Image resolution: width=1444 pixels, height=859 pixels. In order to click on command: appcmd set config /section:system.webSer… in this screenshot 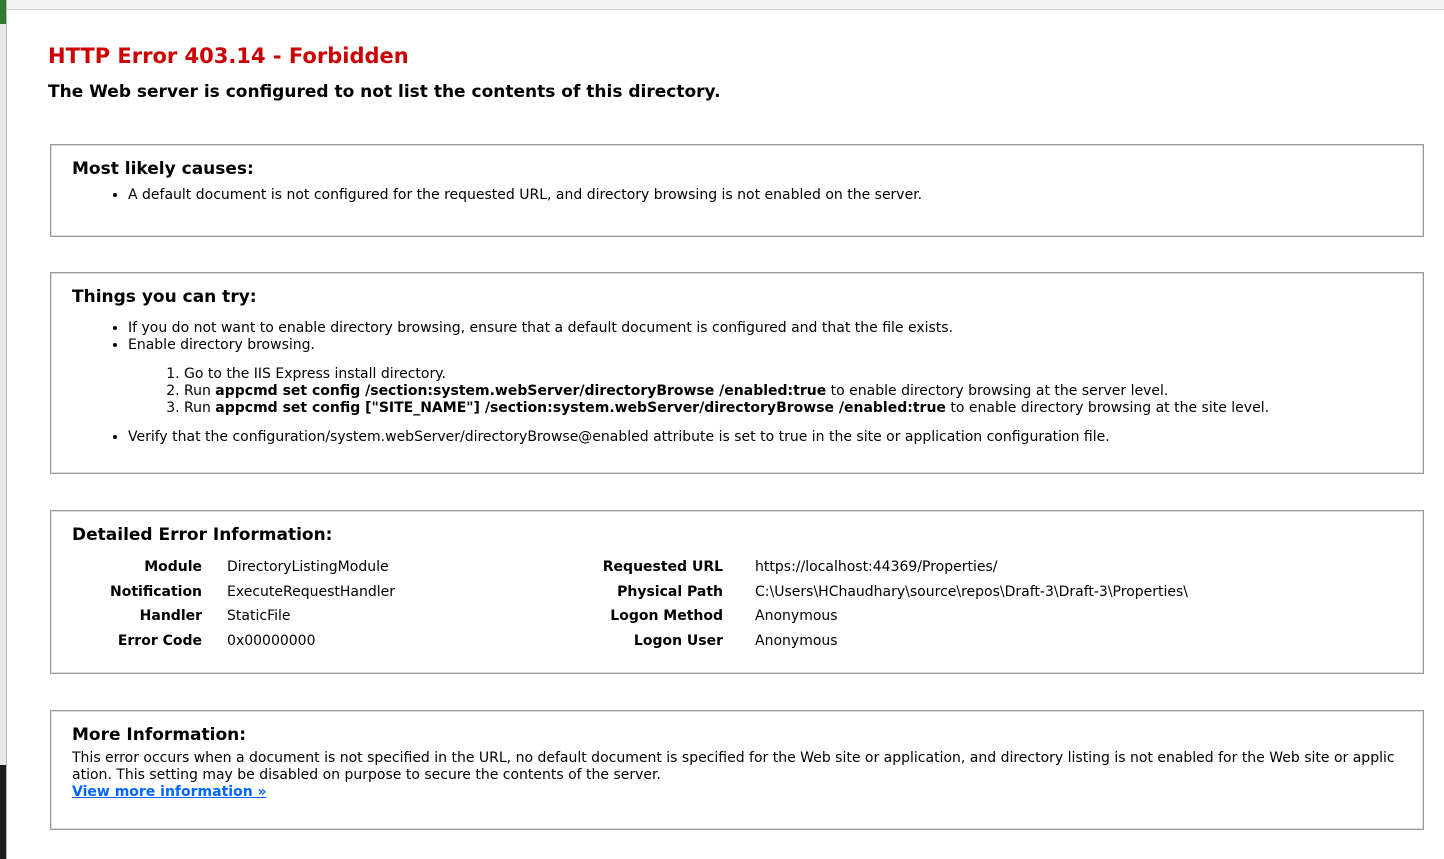, I will do `click(521, 391)`.